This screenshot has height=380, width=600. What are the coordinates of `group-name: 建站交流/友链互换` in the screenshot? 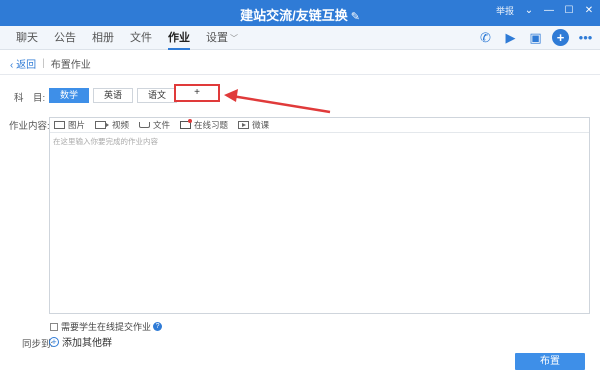 It's located at (294, 15).